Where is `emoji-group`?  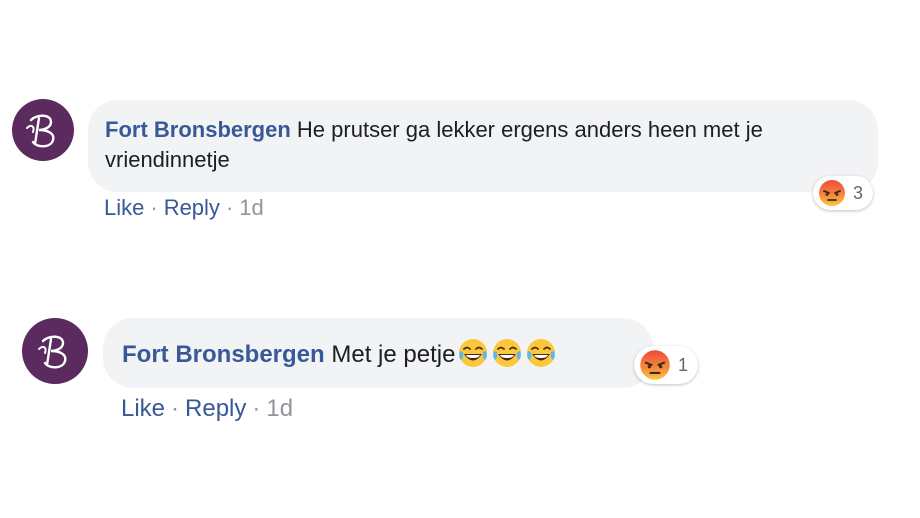 emoji-group is located at coordinates (506, 353).